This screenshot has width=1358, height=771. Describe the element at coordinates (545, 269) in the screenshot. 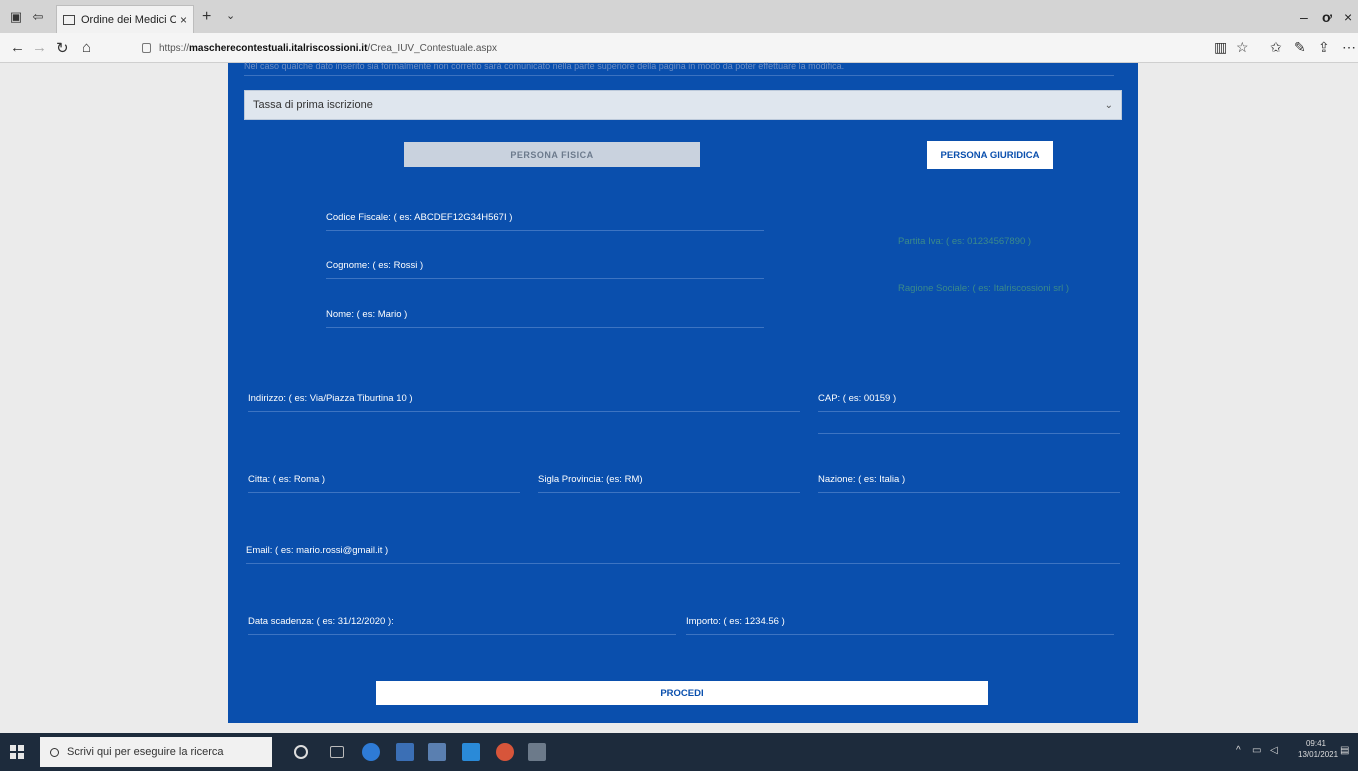

I see `cognome-field: Cognome: ( es: Rossi )` at that location.